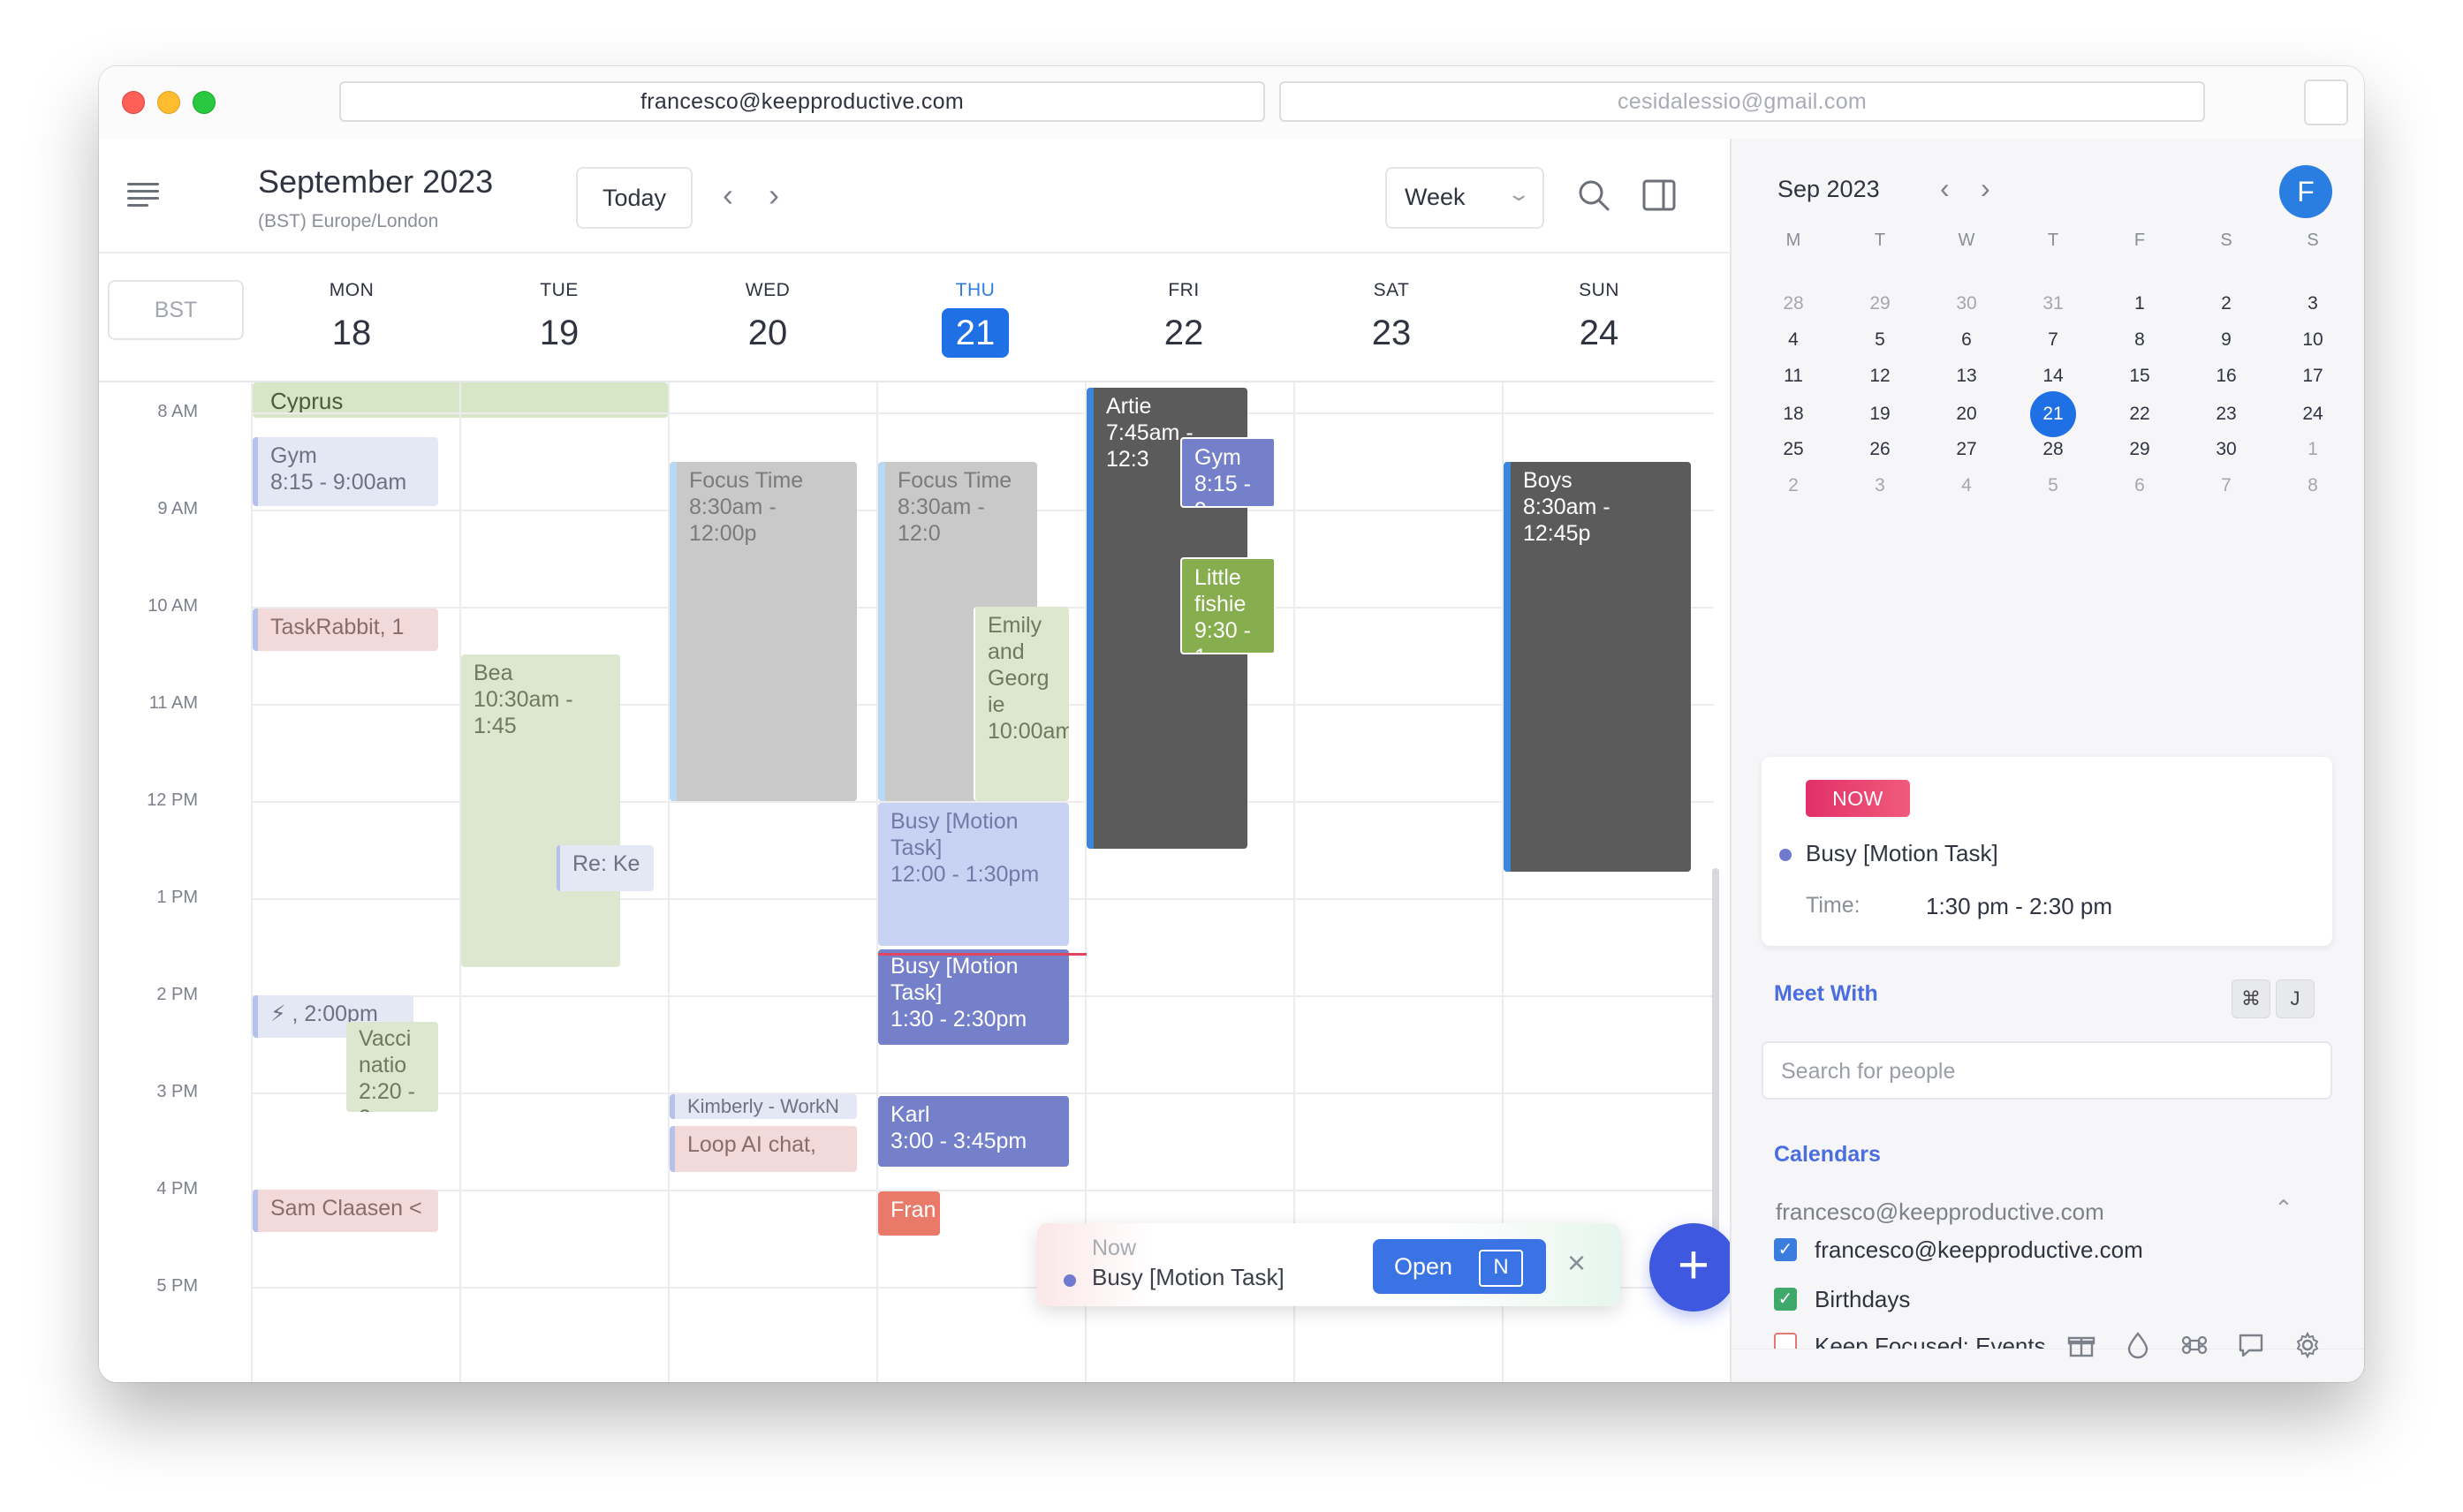  What do you see at coordinates (177, 1189) in the screenshot?
I see `hour-label: 4 PM` at bounding box center [177, 1189].